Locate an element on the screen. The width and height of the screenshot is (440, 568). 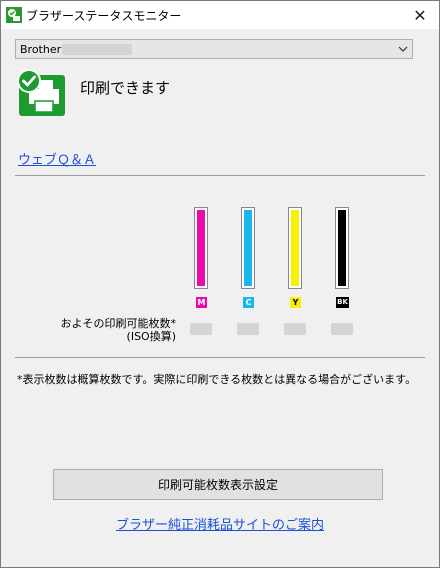
page-count-label-line1: およその印刷可能枚数* is located at coordinates (118, 323).